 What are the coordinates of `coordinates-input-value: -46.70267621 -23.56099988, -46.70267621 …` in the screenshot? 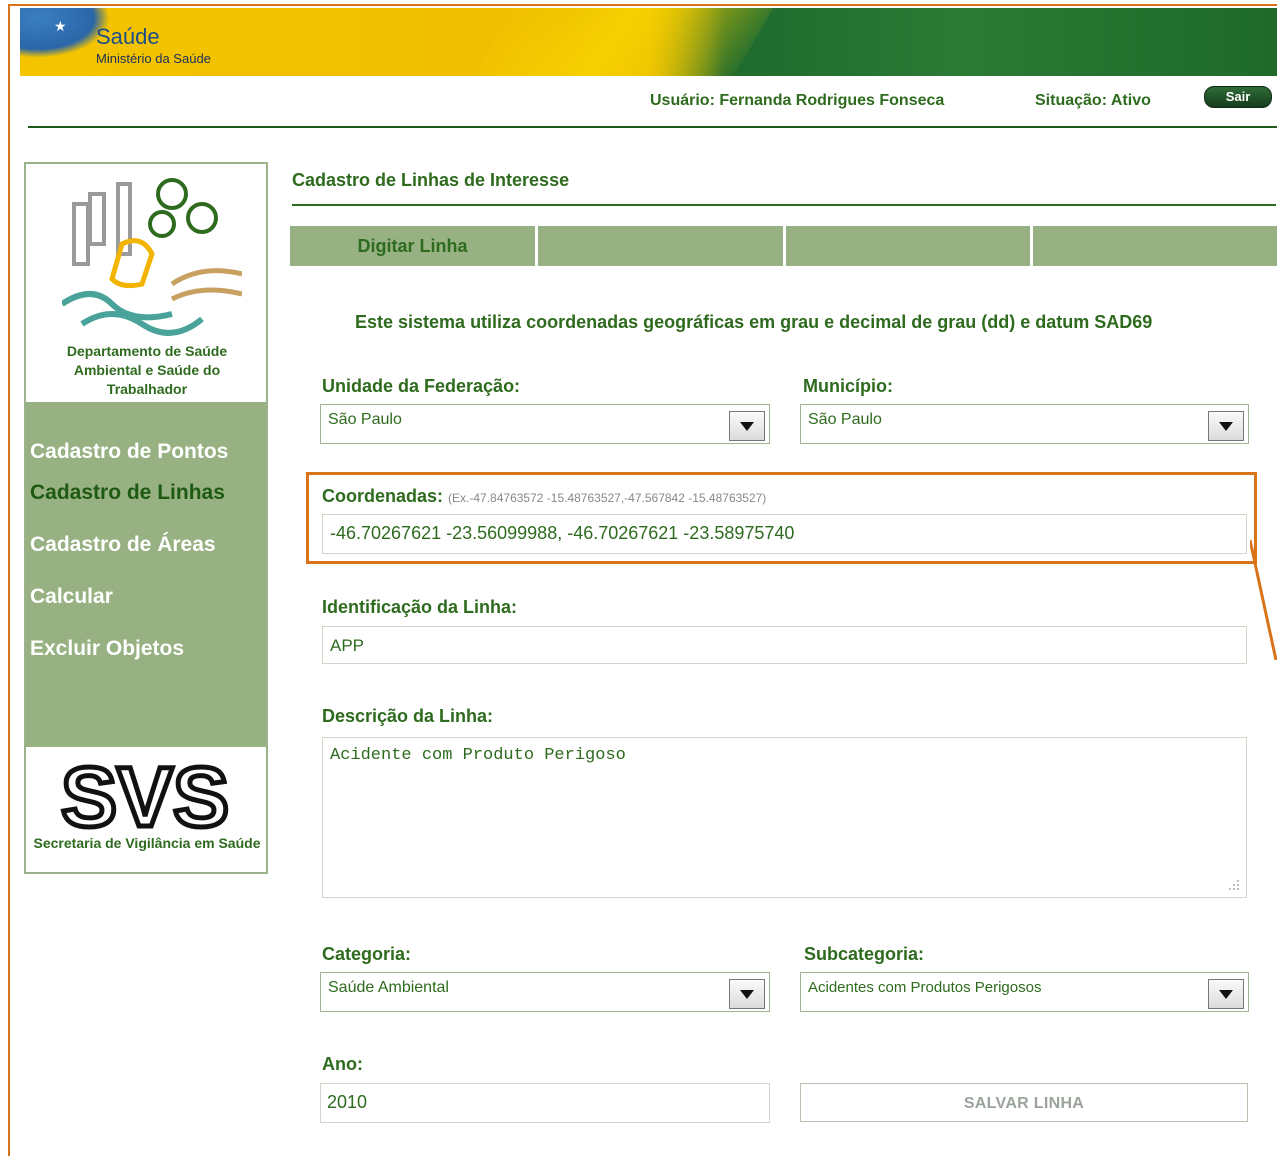 It's located at (562, 533).